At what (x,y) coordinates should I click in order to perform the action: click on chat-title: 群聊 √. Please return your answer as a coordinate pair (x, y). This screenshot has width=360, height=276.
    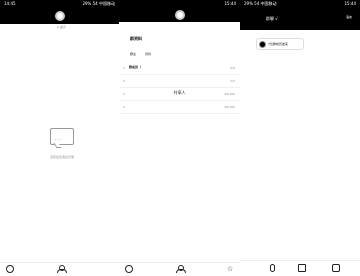
    Looking at the image, I should click on (272, 19).